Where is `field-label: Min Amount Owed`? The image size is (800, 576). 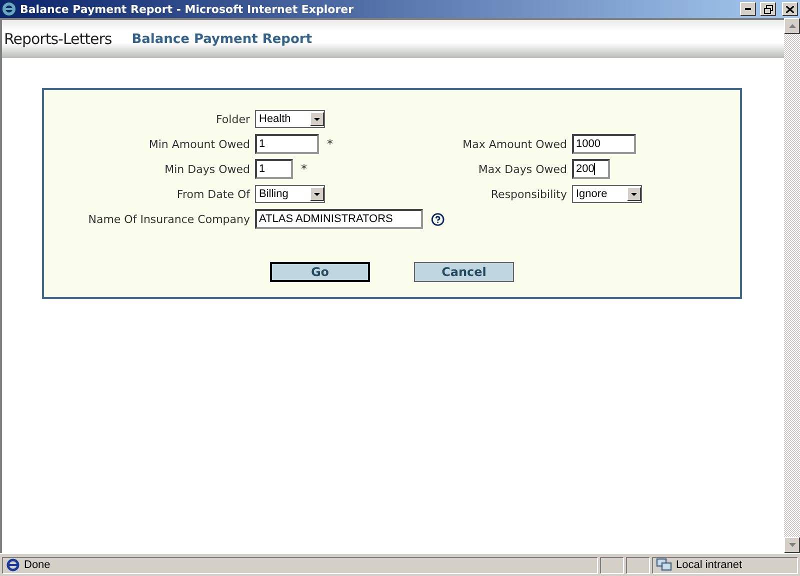
field-label: Min Amount Owed is located at coordinates (199, 144).